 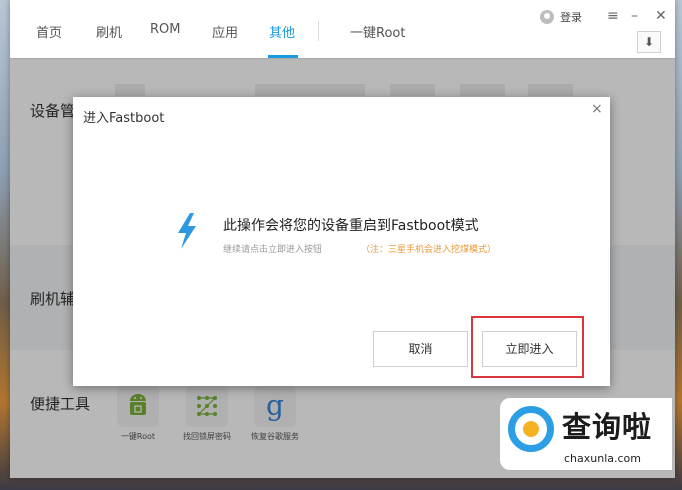 What do you see at coordinates (661, 16) in the screenshot?
I see `close-window-icon: ✕` at bounding box center [661, 16].